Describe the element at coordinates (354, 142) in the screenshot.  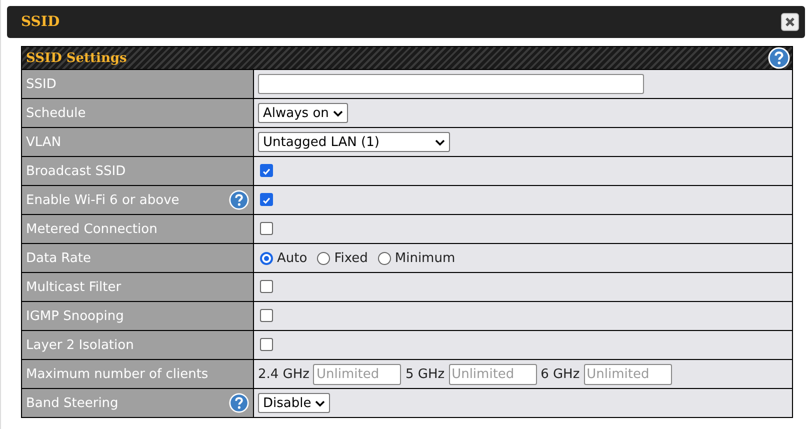
I see `dropdown: Untagged LAN (1)` at that location.